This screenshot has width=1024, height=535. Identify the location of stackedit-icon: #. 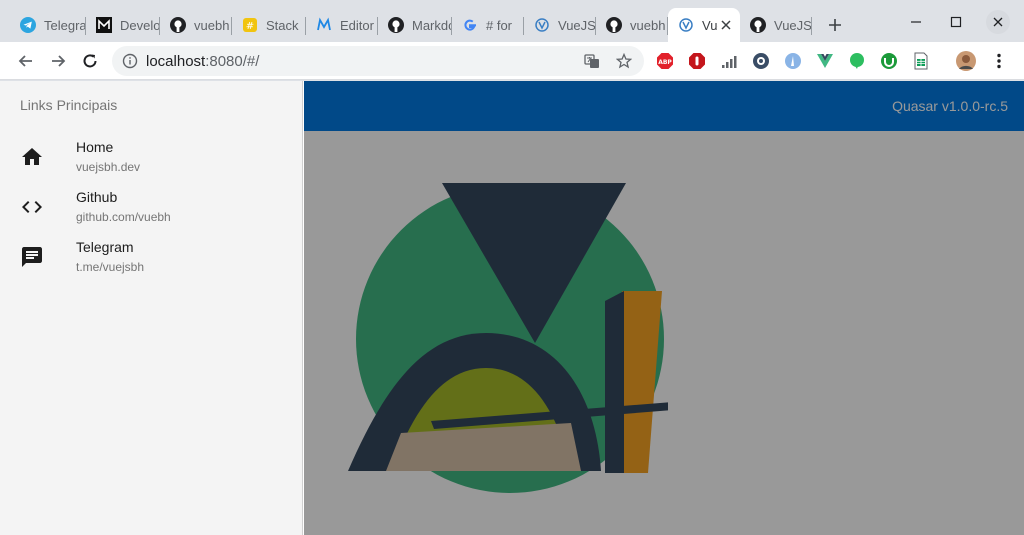
(250, 25).